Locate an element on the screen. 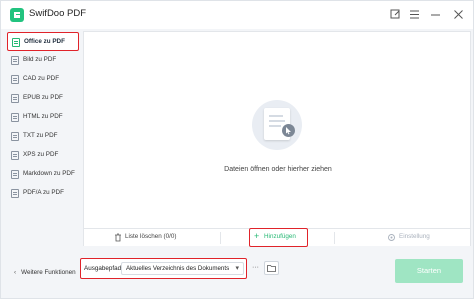  drop-hint-text: Dateien öffnen oder hierher ziehen is located at coordinates (278, 169).